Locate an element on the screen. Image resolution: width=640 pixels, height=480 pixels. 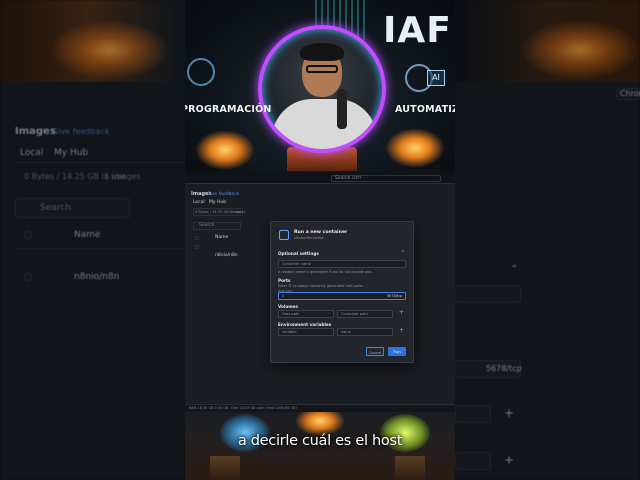
add-env-plus-icon: + is located at coordinates (401, 330).